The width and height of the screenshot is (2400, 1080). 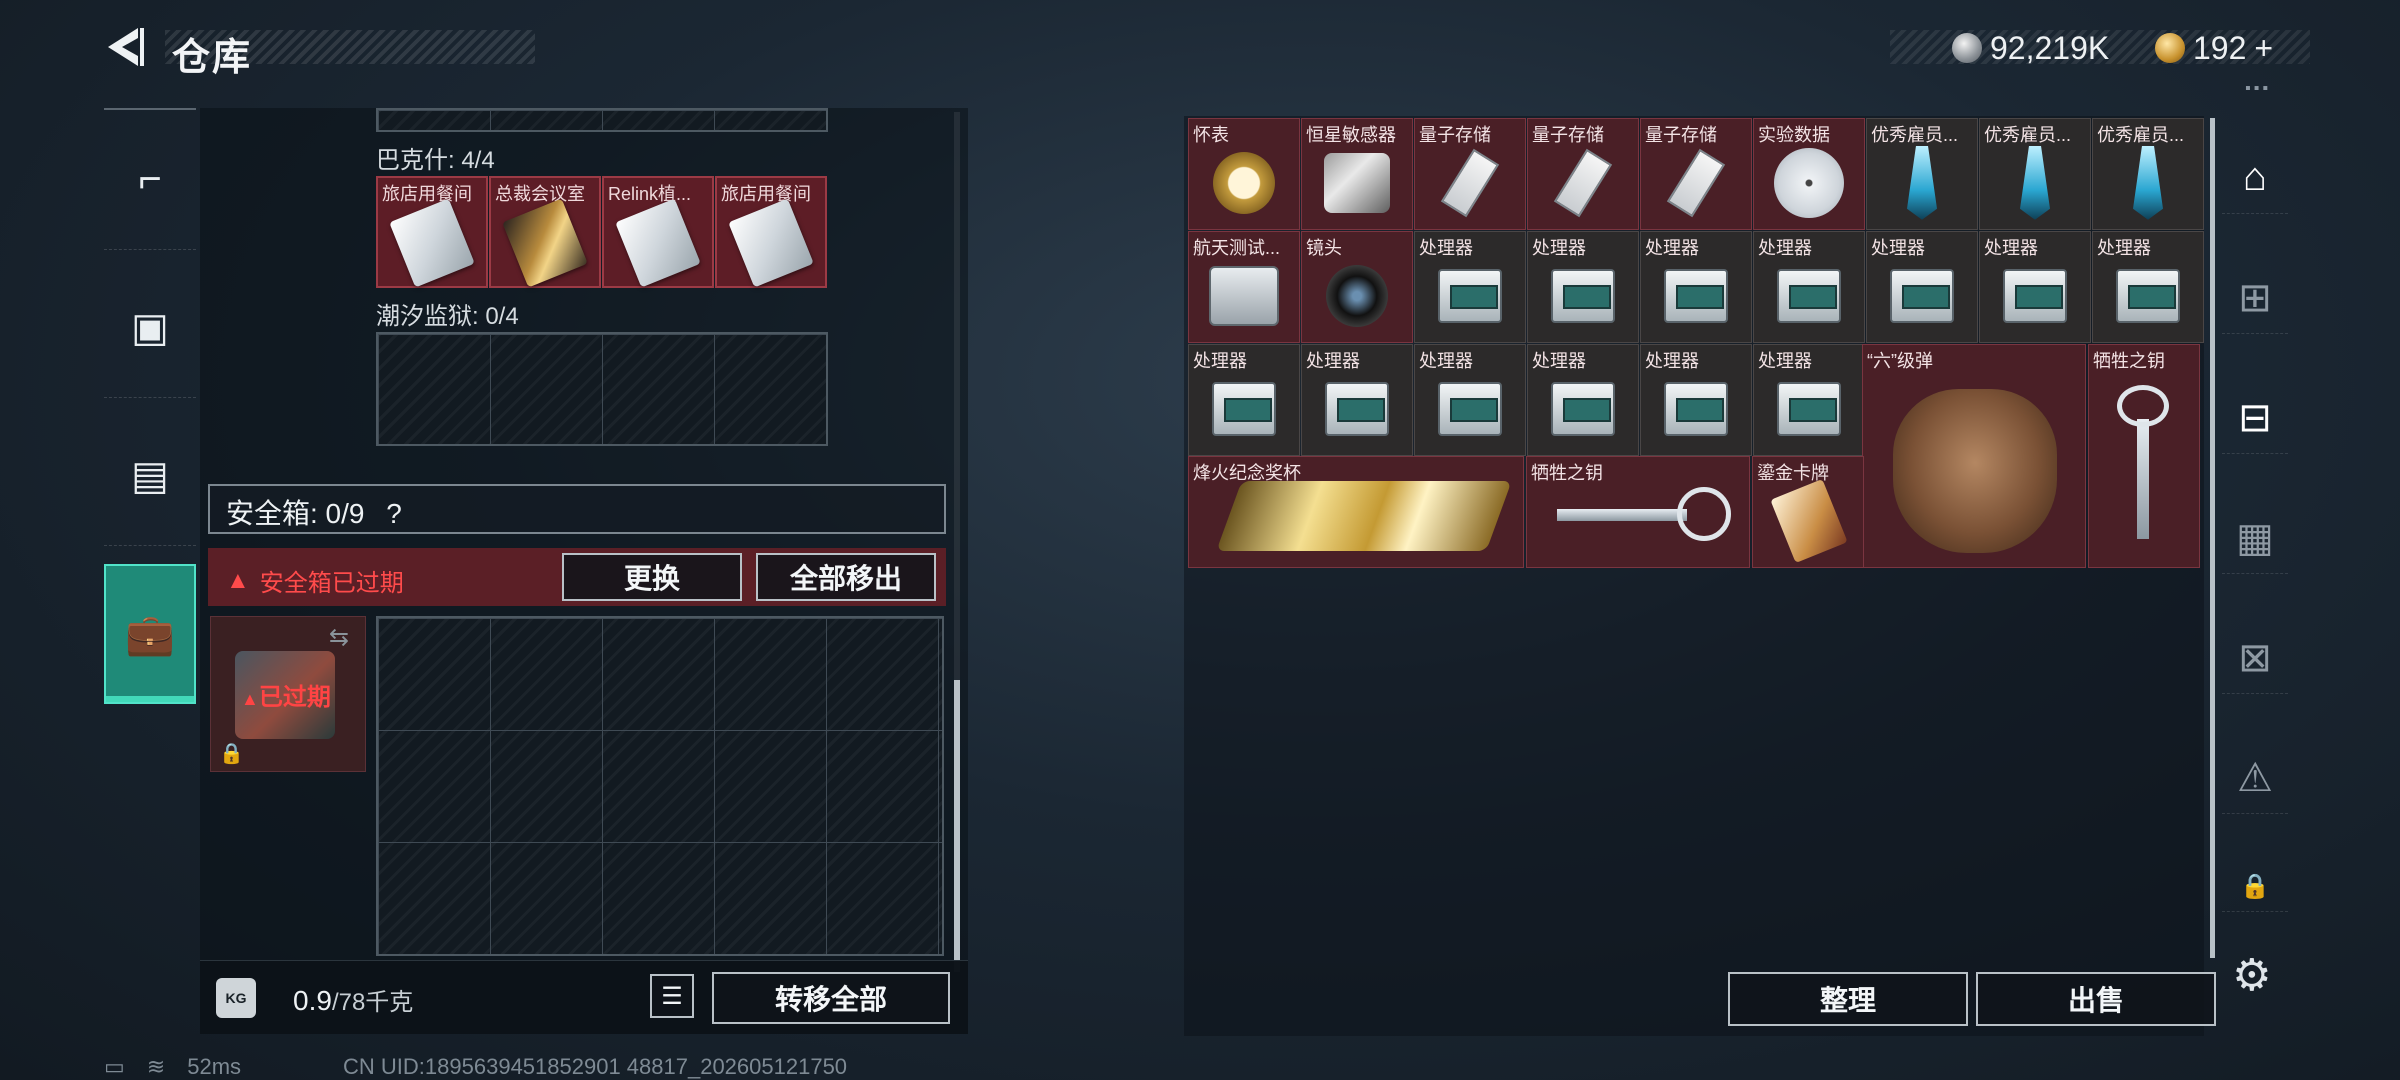 I want to click on item-sacrifice-key-tall: 牺牲之钥, so click(x=2144, y=456).